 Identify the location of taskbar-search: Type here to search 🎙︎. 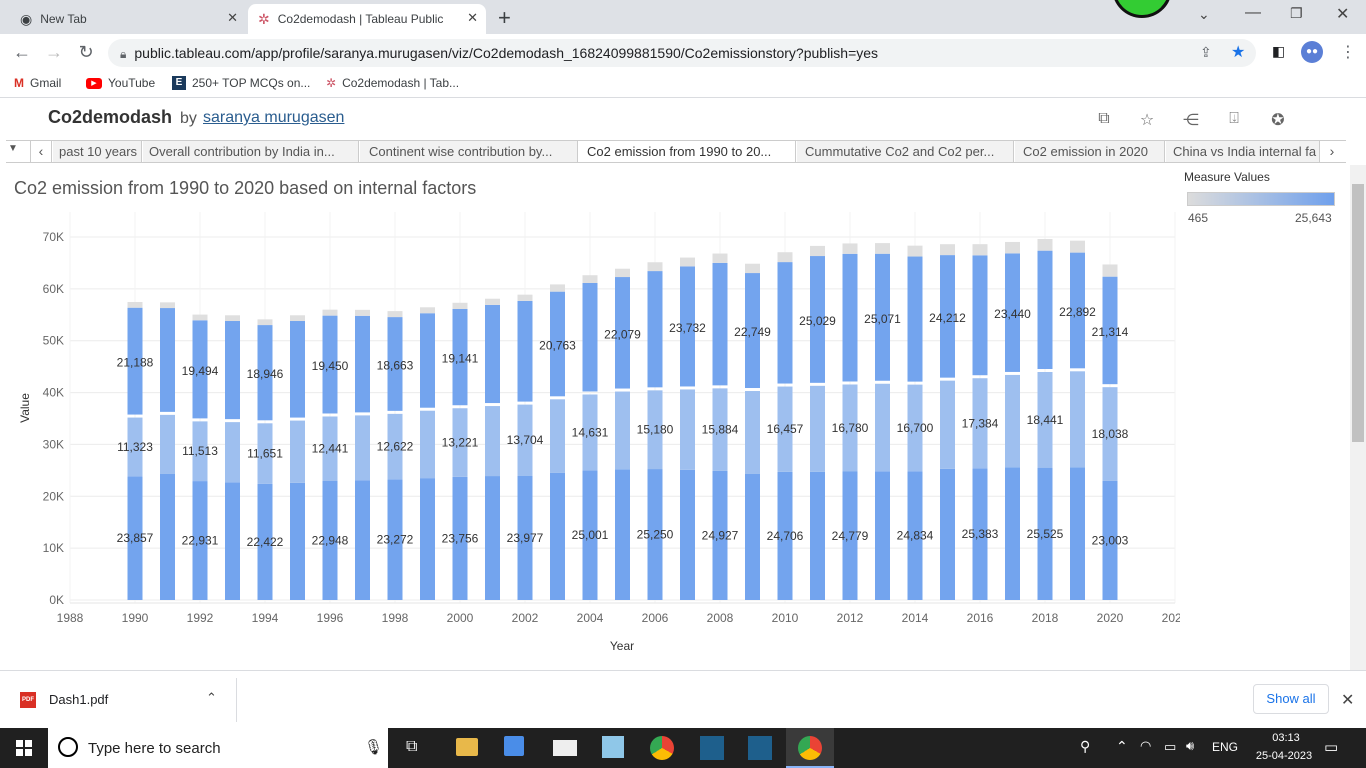
(218, 748).